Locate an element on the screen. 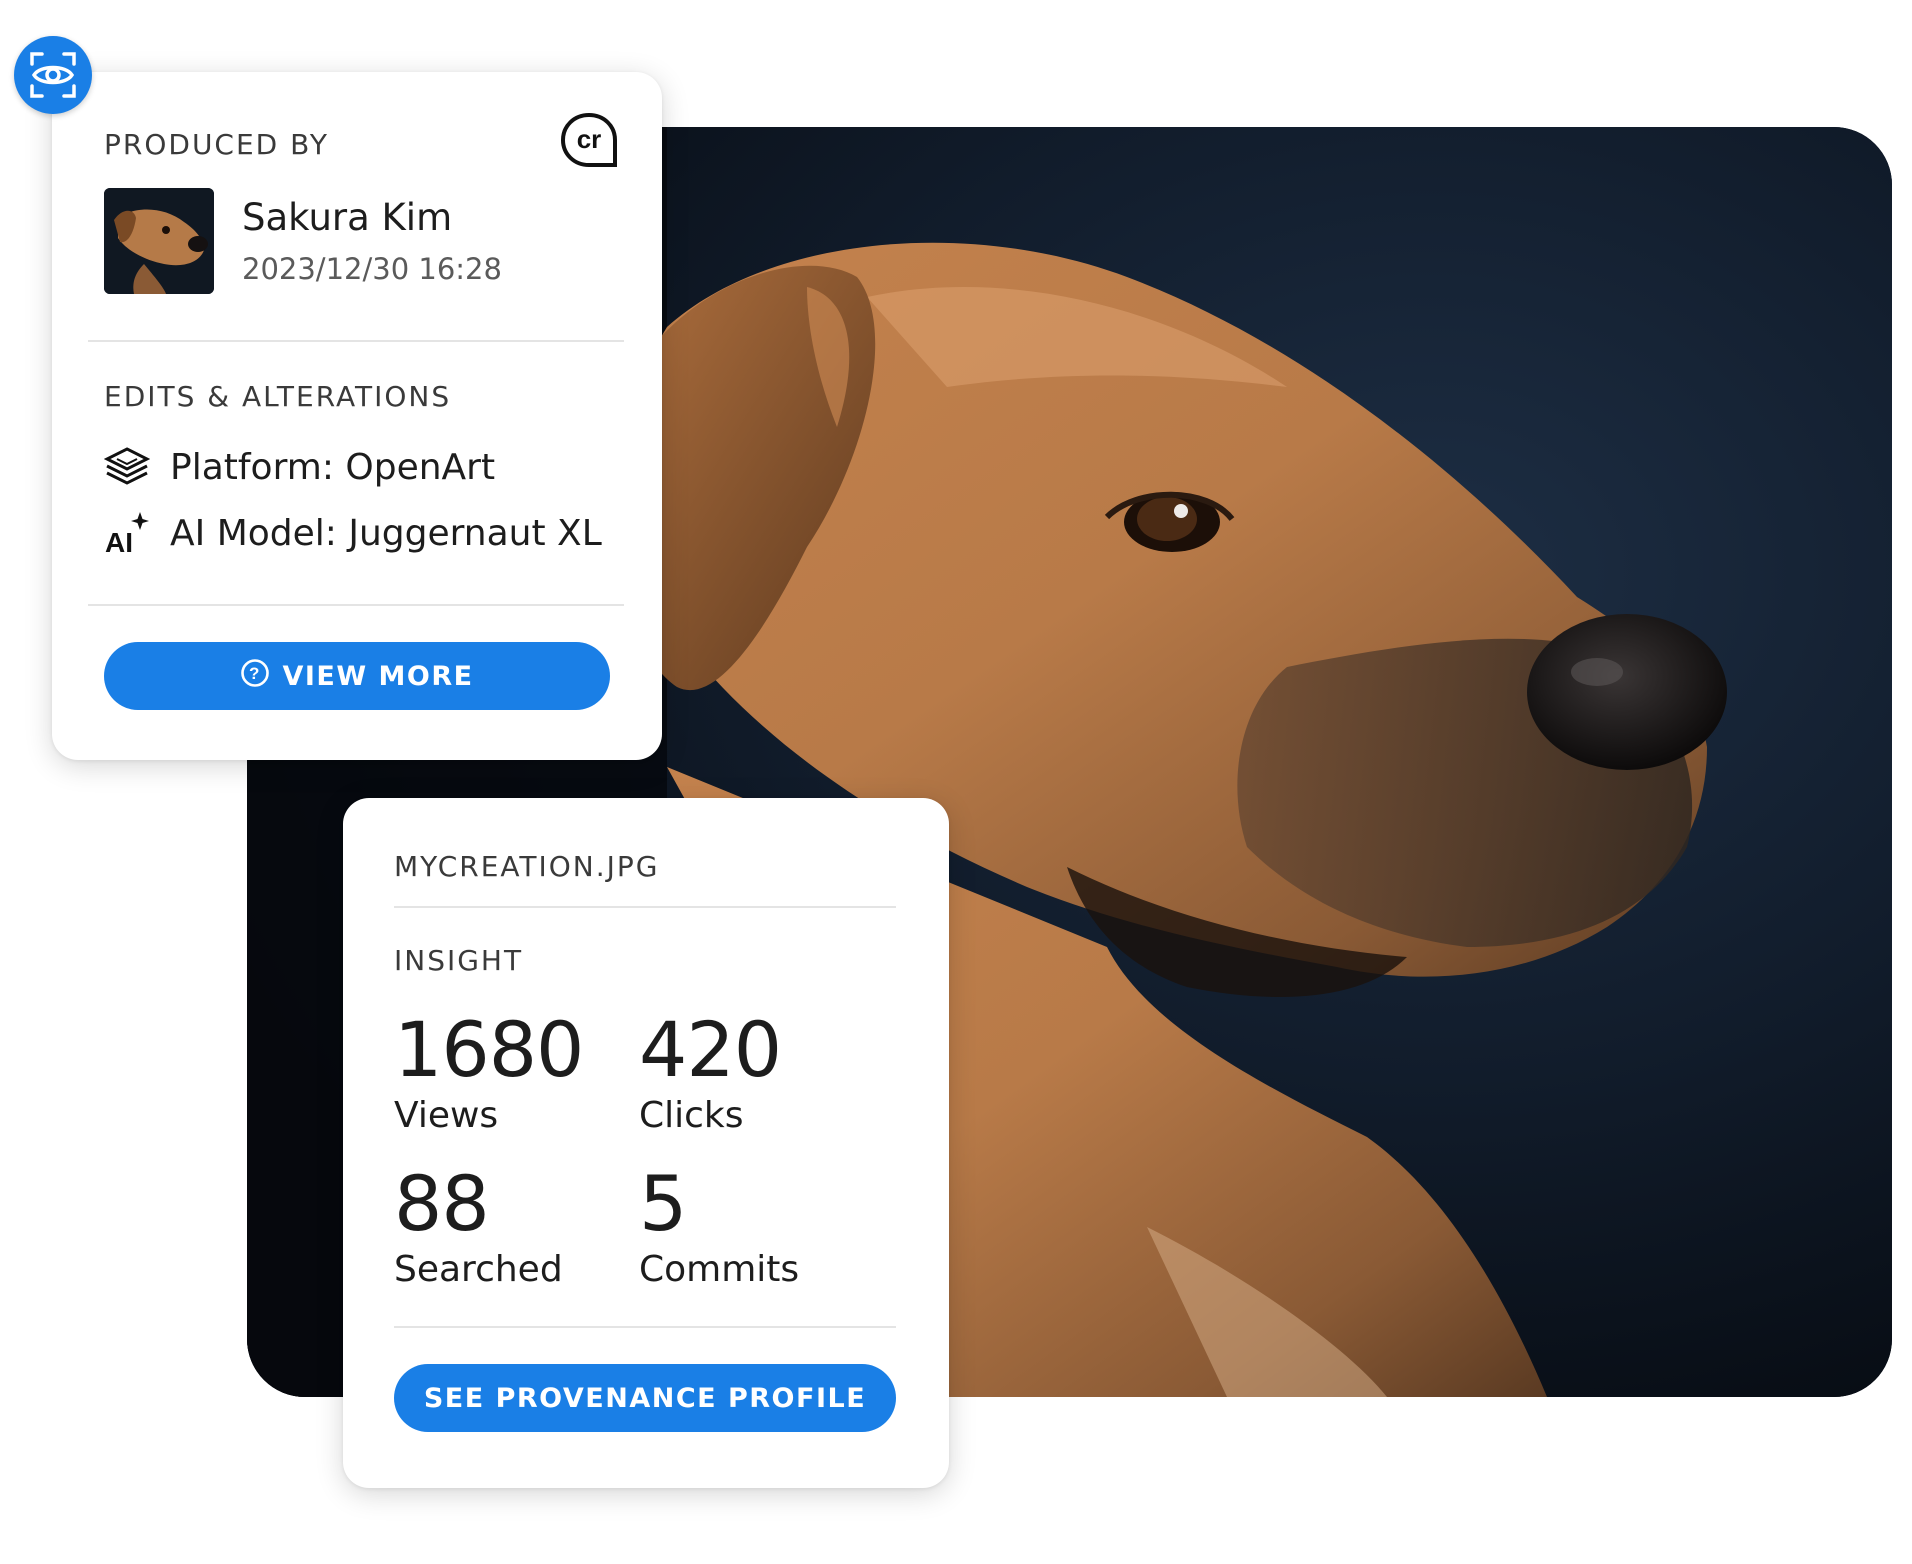 This screenshot has width=1912, height=1564. layers-icon is located at coordinates (127, 467).